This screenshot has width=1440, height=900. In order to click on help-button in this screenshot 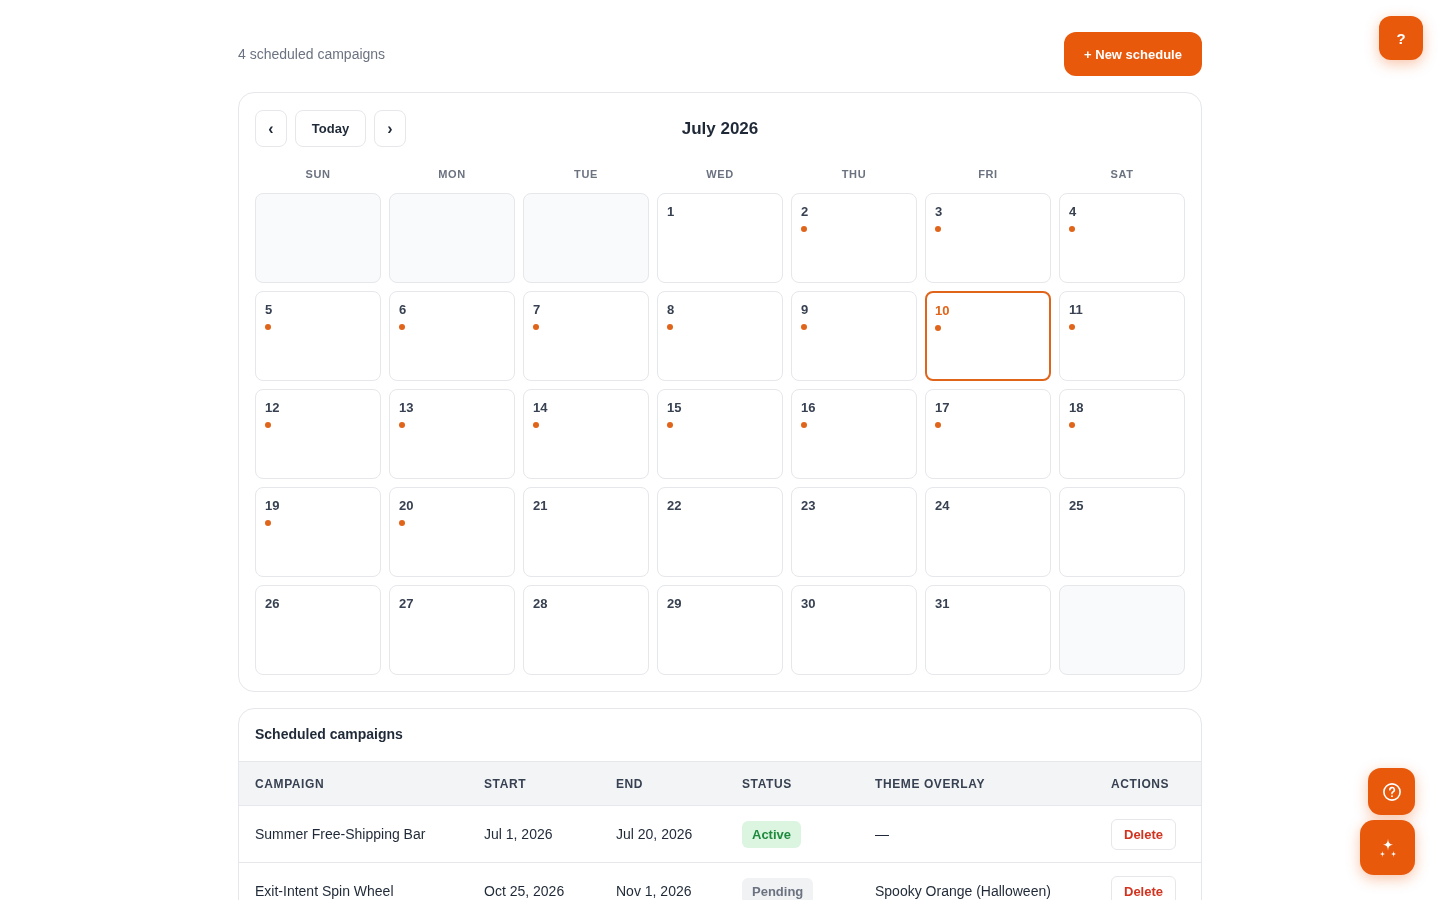, I will do `click(1391, 791)`.